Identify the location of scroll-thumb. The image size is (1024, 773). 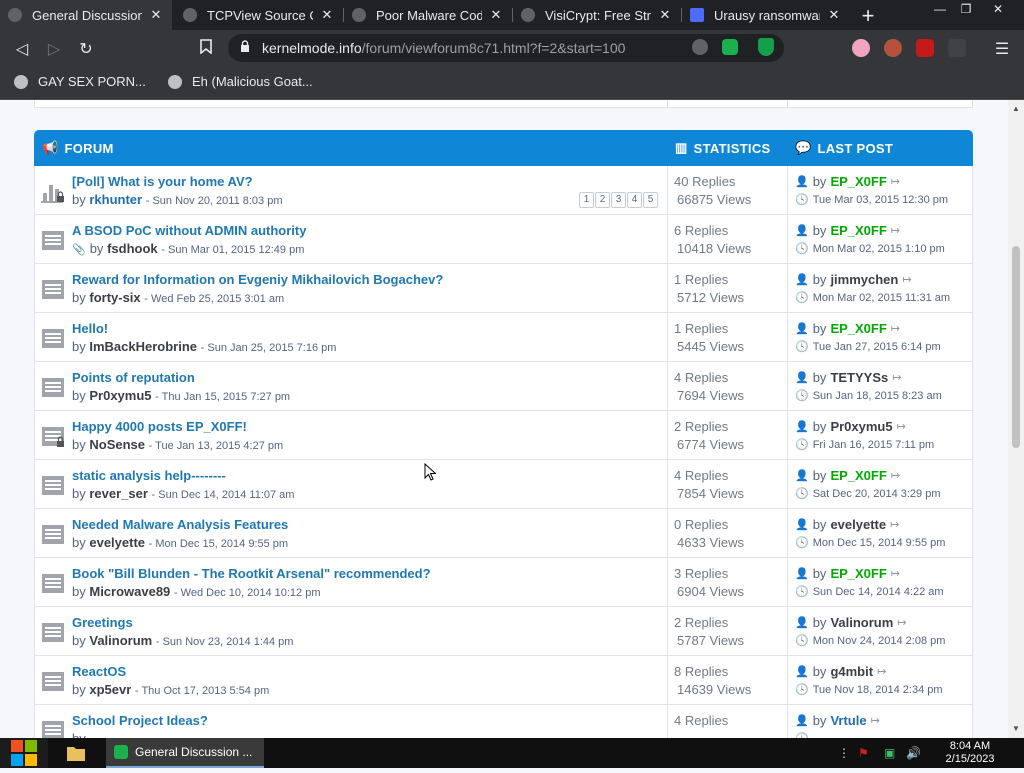
(1016, 347).